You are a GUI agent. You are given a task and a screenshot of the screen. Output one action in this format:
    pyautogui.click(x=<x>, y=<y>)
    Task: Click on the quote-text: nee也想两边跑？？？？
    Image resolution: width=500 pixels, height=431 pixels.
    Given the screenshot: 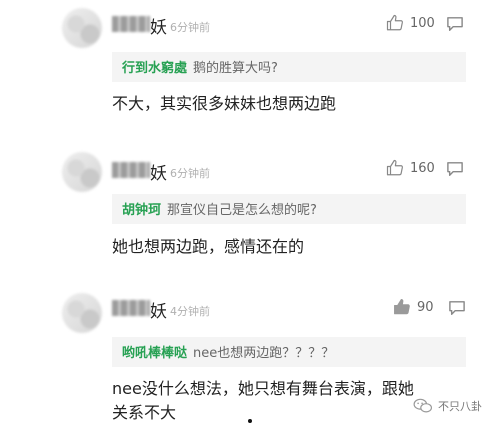 What is the action you would take?
    pyautogui.click(x=264, y=353)
    